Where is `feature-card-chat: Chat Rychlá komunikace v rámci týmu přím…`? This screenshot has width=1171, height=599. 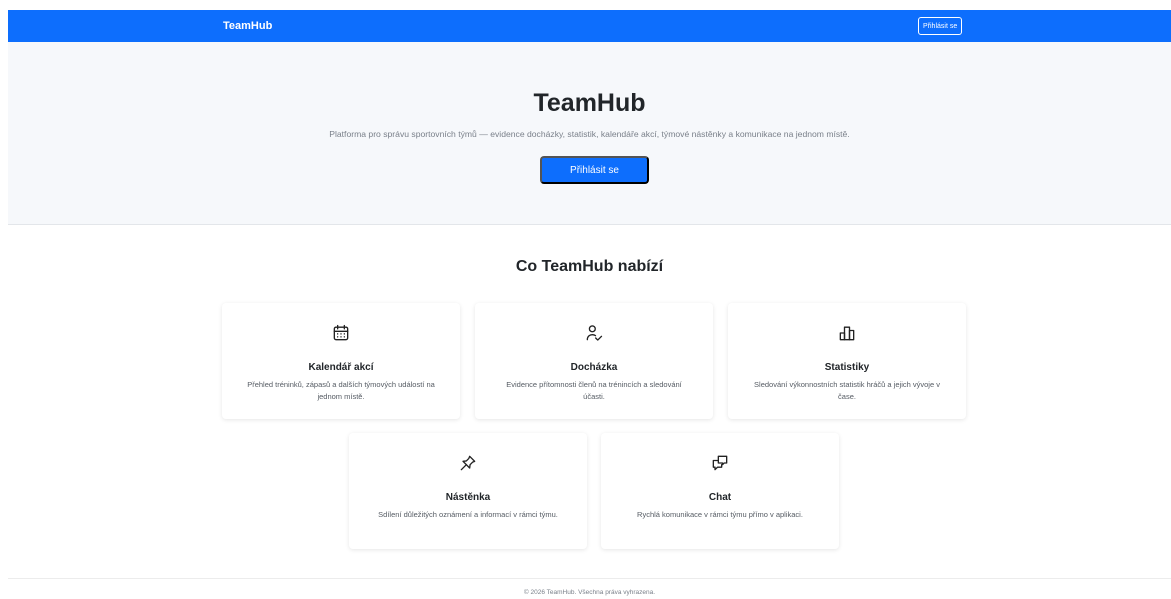
feature-card-chat: Chat Rychlá komunikace v rámci týmu přím… is located at coordinates (720, 491).